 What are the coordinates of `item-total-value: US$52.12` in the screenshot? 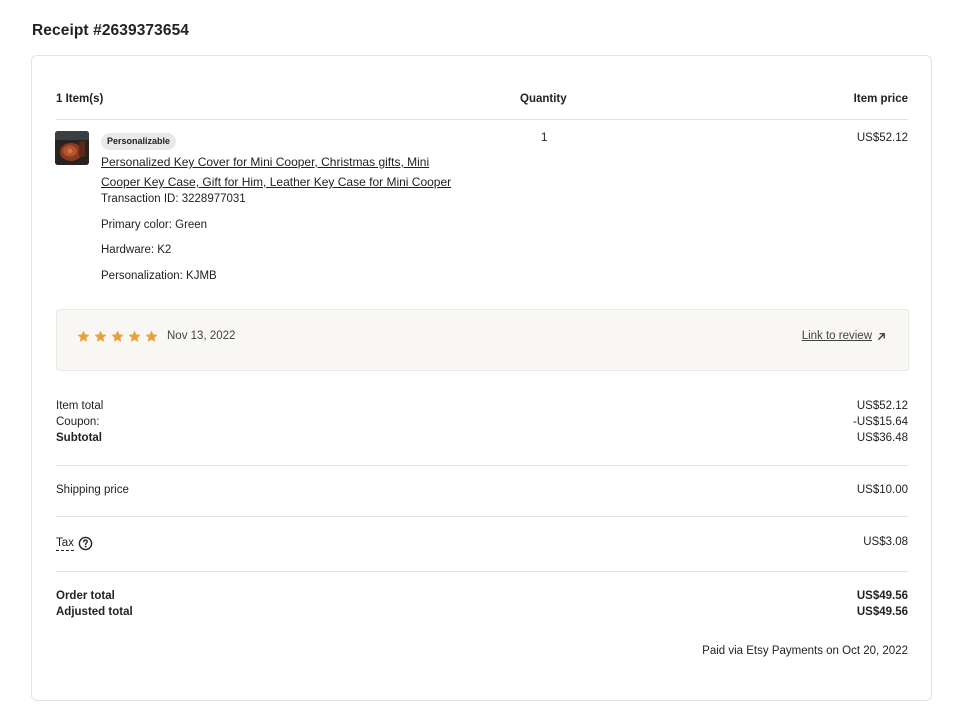 It's located at (882, 406).